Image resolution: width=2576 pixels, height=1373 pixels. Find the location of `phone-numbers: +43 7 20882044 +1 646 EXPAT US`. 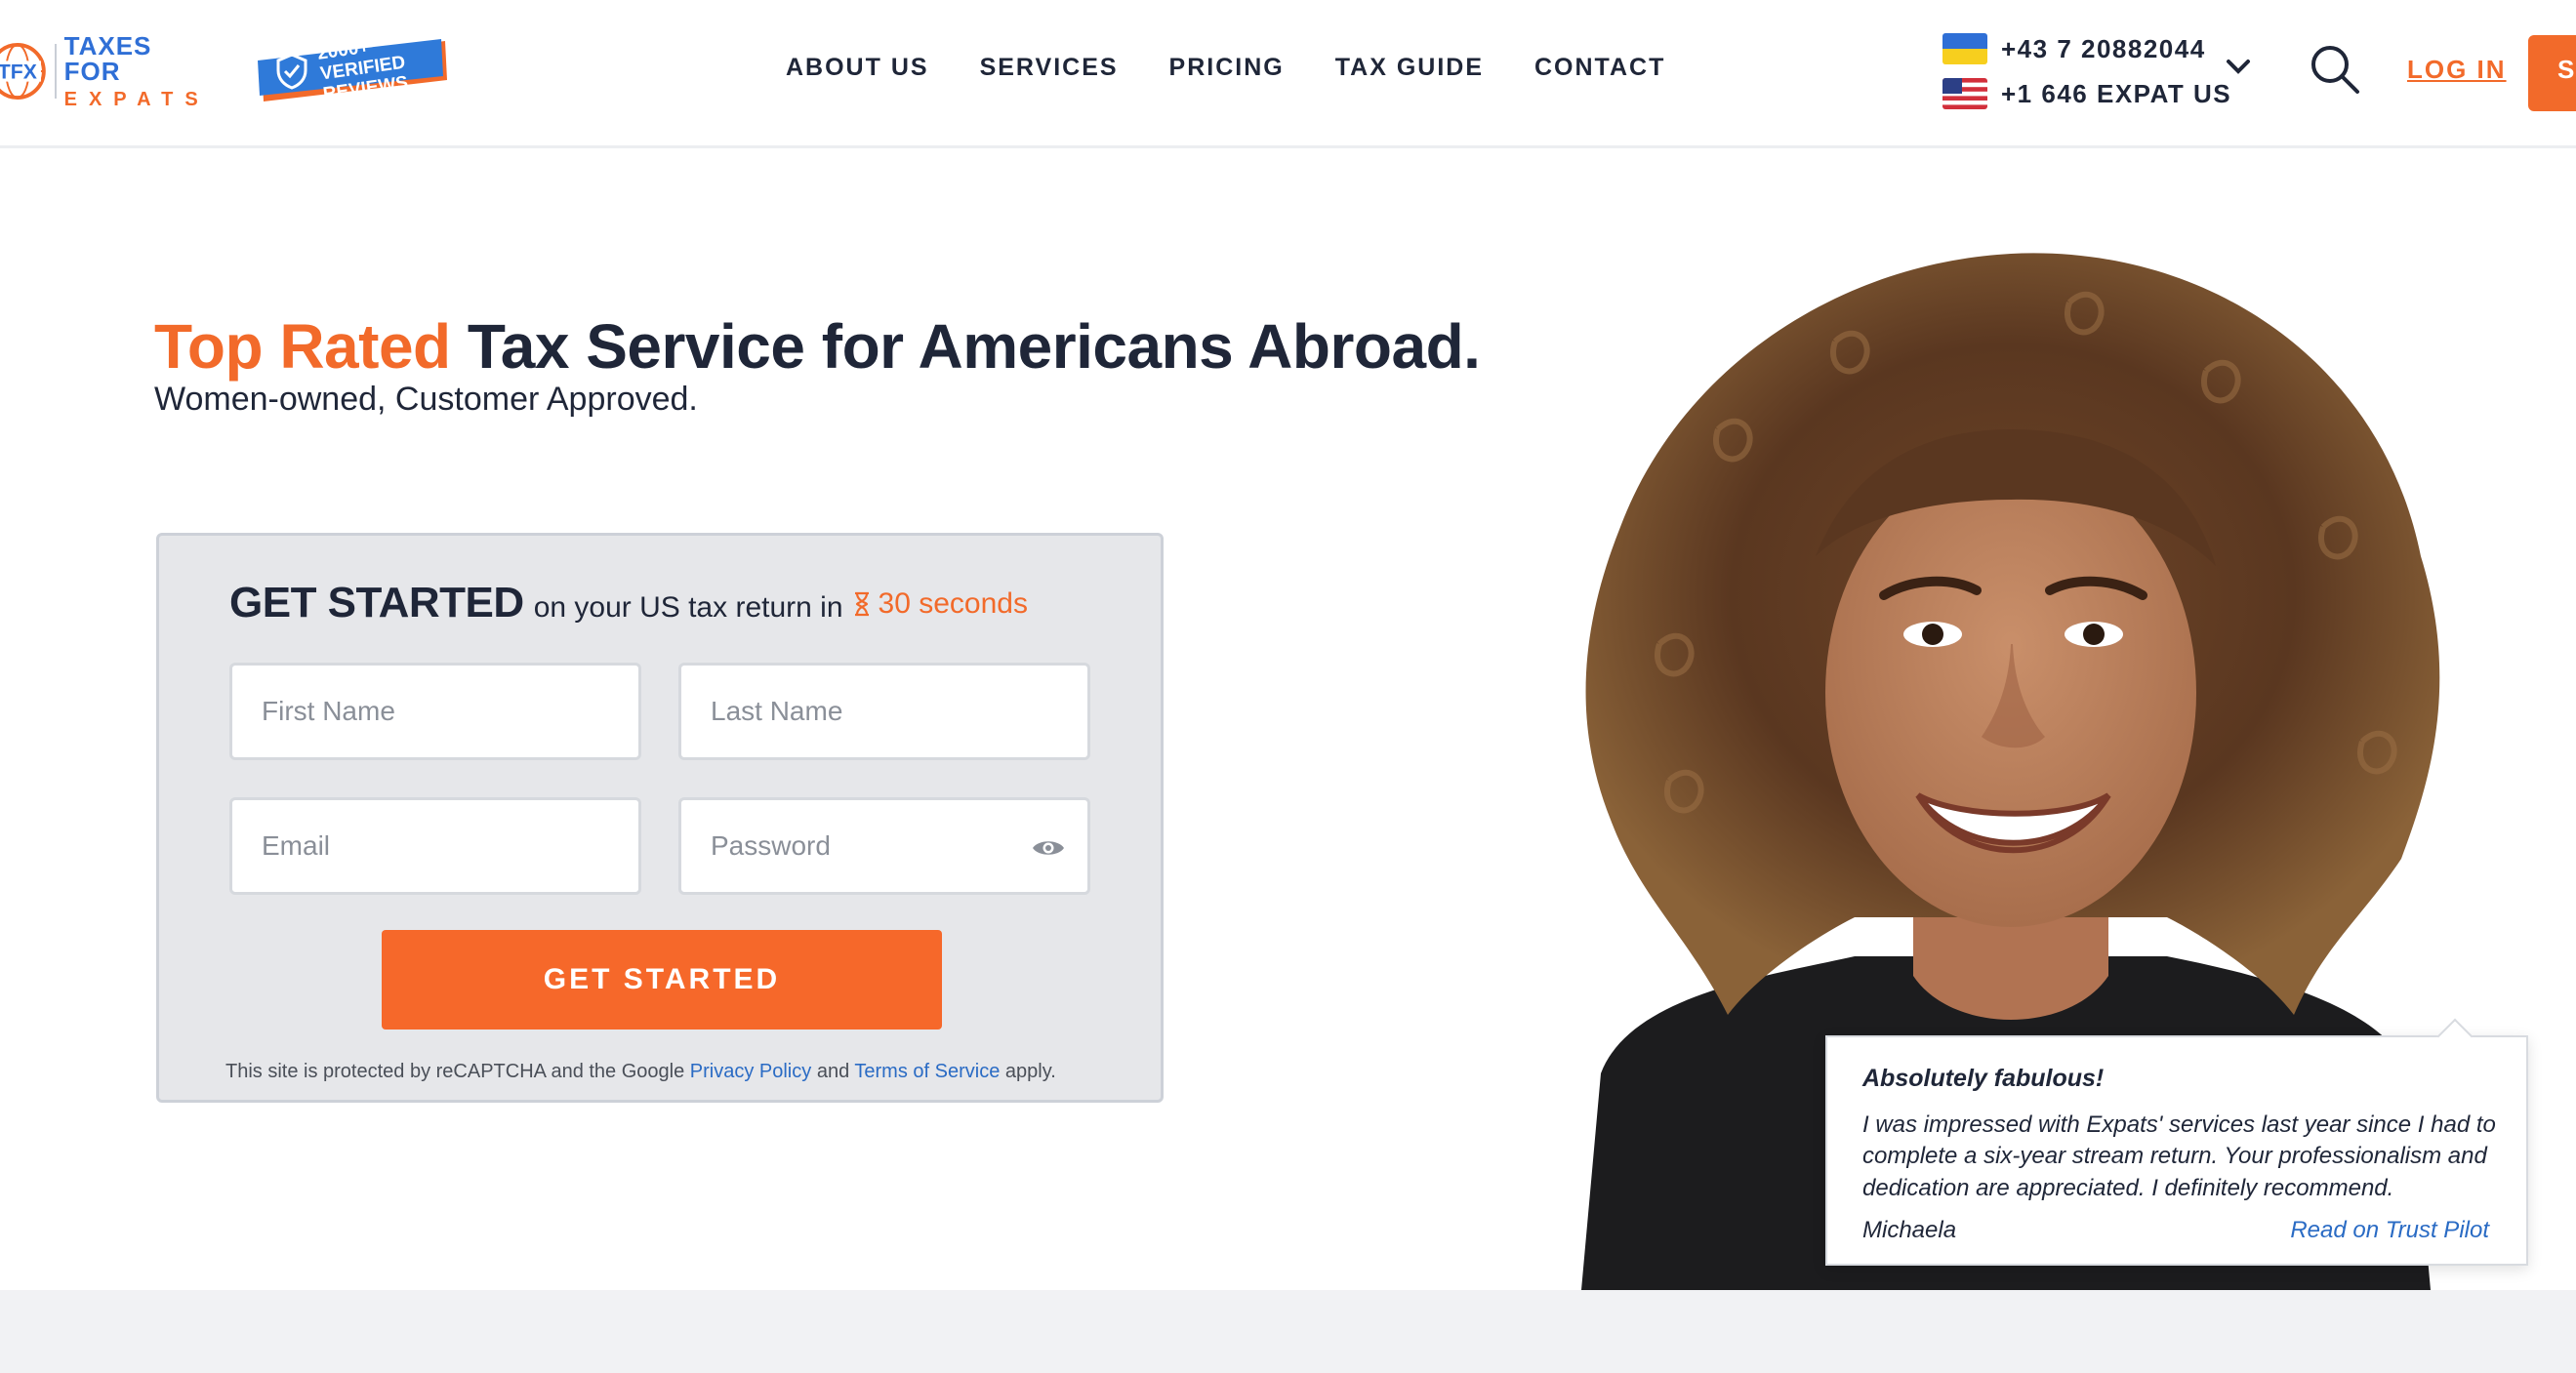

phone-numbers: +43 7 20882044 +1 646 EXPAT US is located at coordinates (2086, 71).